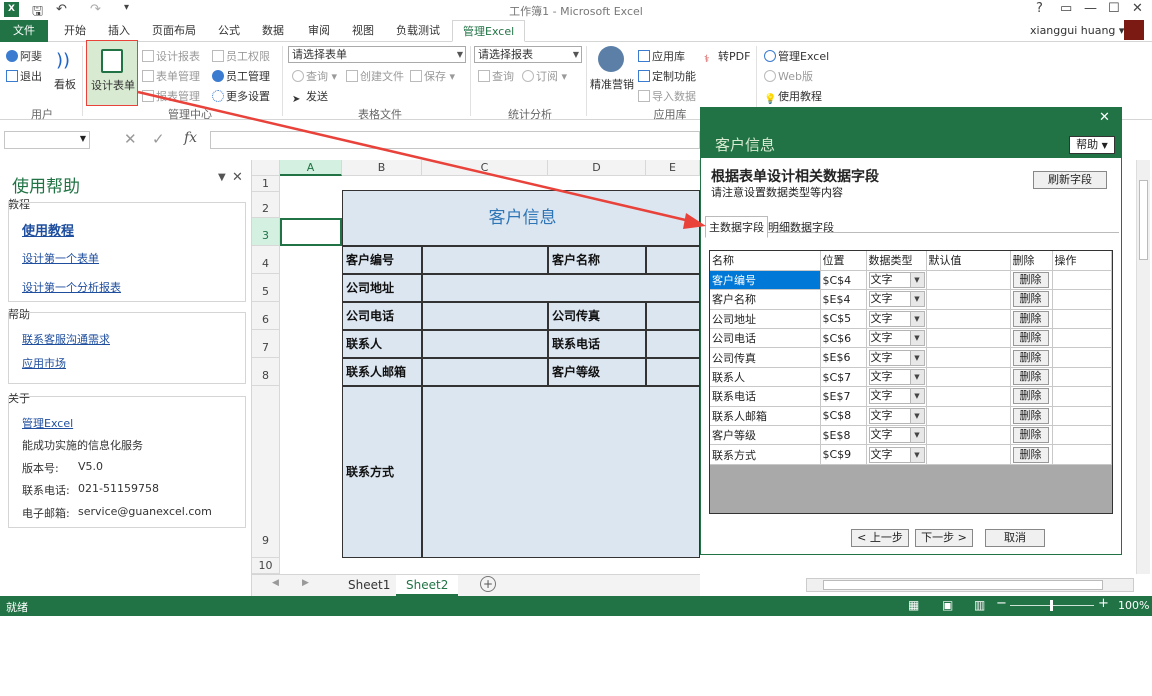 This screenshot has height=696, width=1152. Describe the element at coordinates (944, 538) in the screenshot. I see `next-step-button: 下一步 >` at that location.